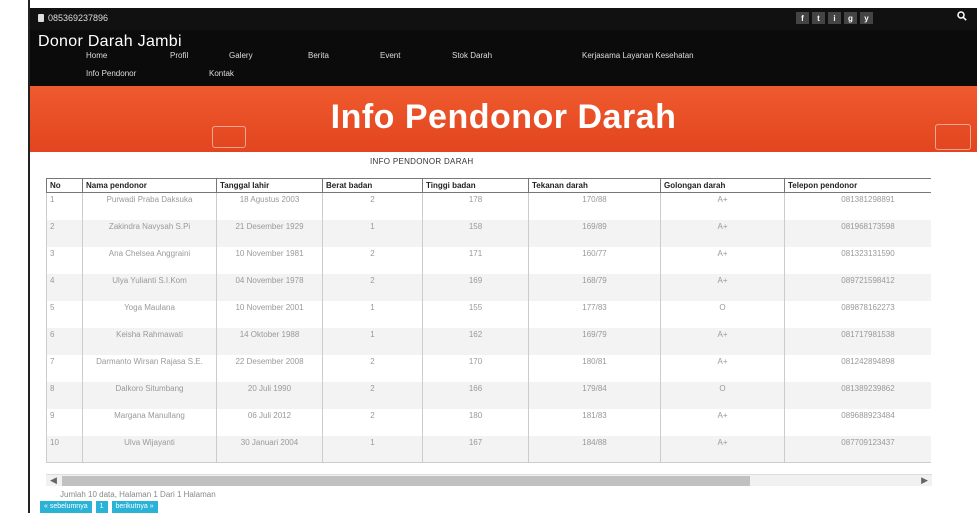  Describe the element at coordinates (503, 117) in the screenshot. I see `hero-title: Info Pendonor Darah` at that location.